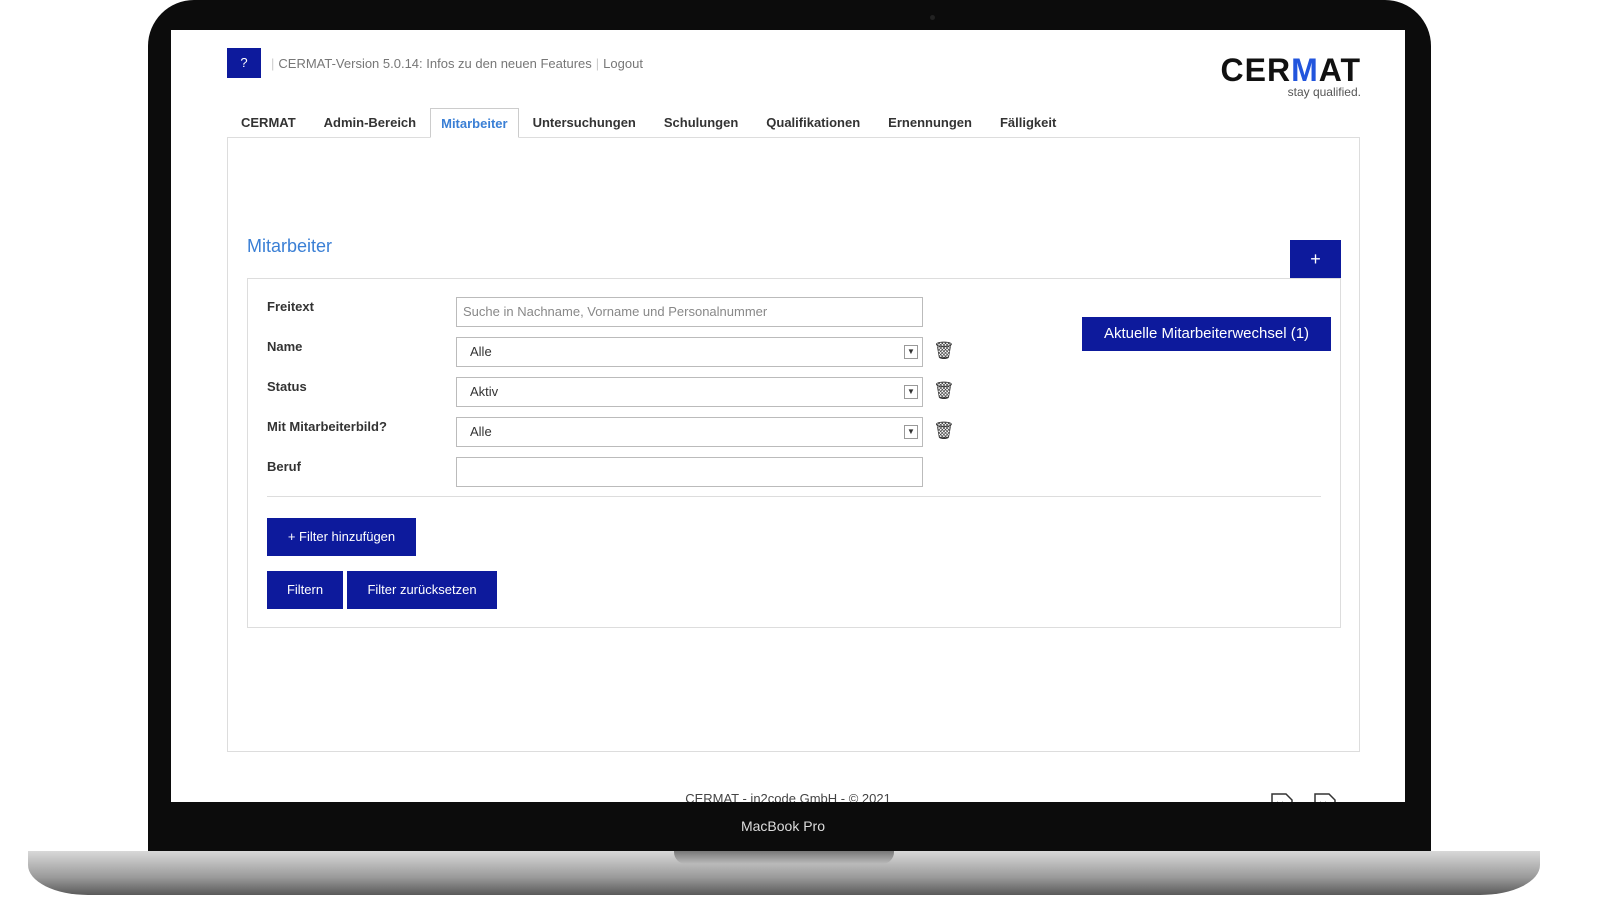 Image resolution: width=1600 pixels, height=917 pixels. Describe the element at coordinates (422, 590) in the screenshot. I see `reset-filter-button: Filter zurücksetzen` at that location.